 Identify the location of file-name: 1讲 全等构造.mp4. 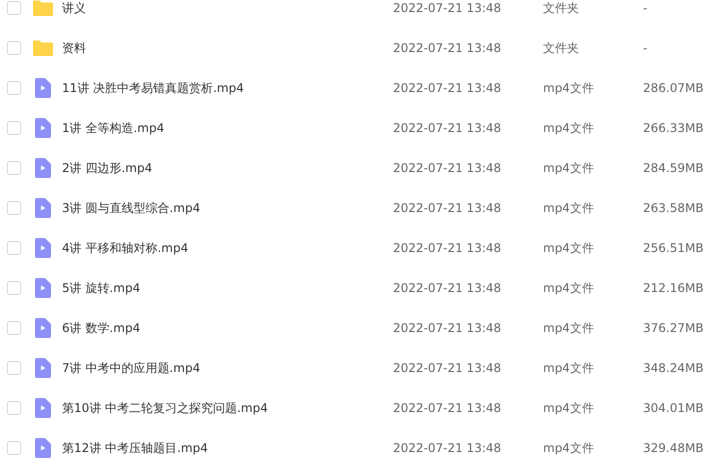
(227, 128).